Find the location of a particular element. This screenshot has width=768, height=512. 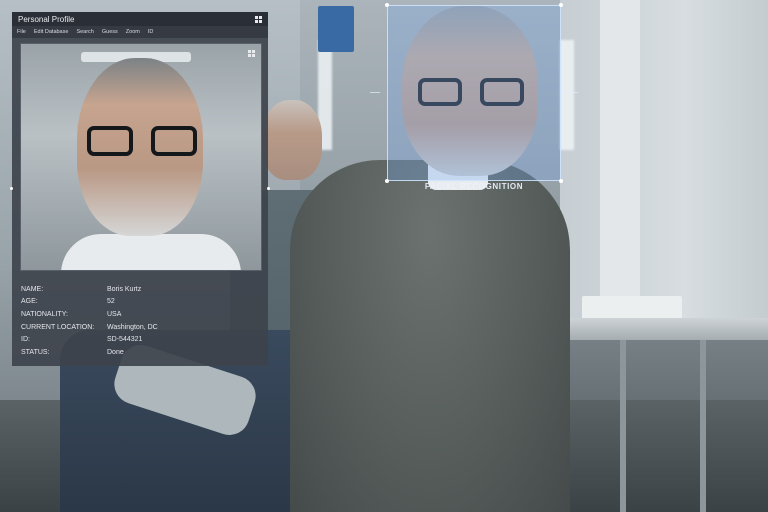

field-row-age: AGE: 52 is located at coordinates (141, 302).